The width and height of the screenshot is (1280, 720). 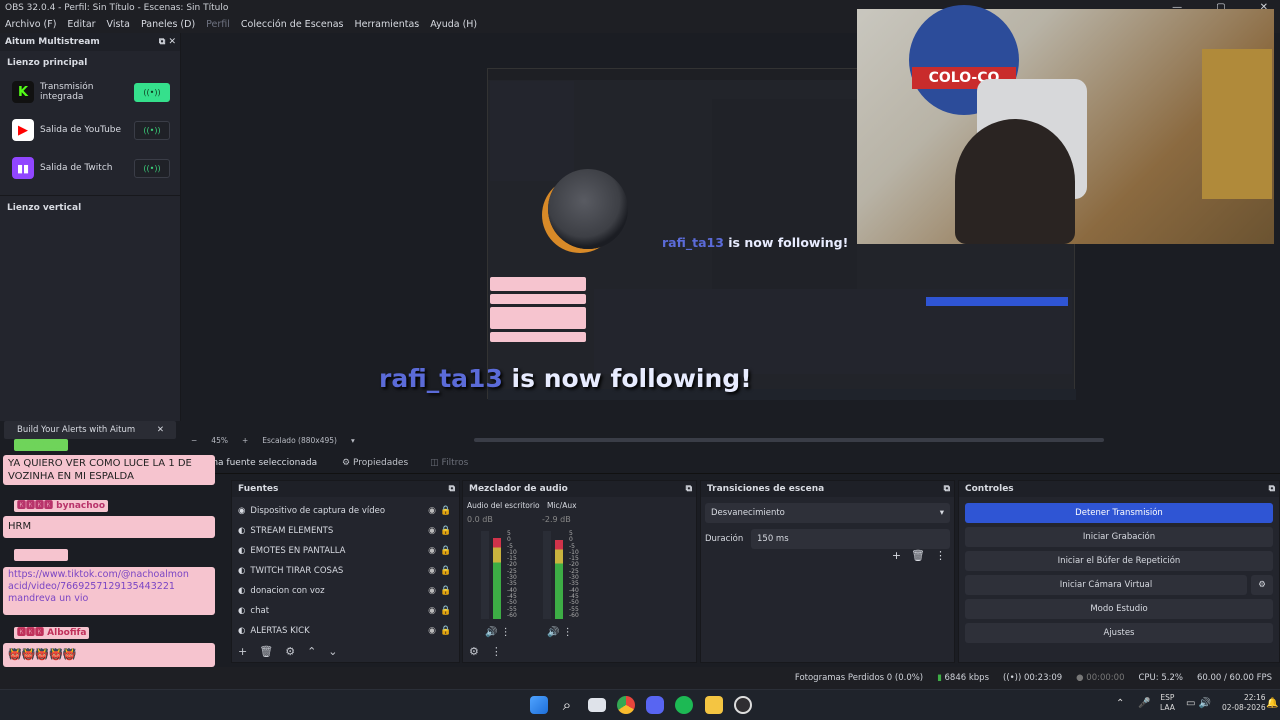 What do you see at coordinates (453, 24) in the screenshot?
I see `menu-help: Ayuda (H)` at bounding box center [453, 24].